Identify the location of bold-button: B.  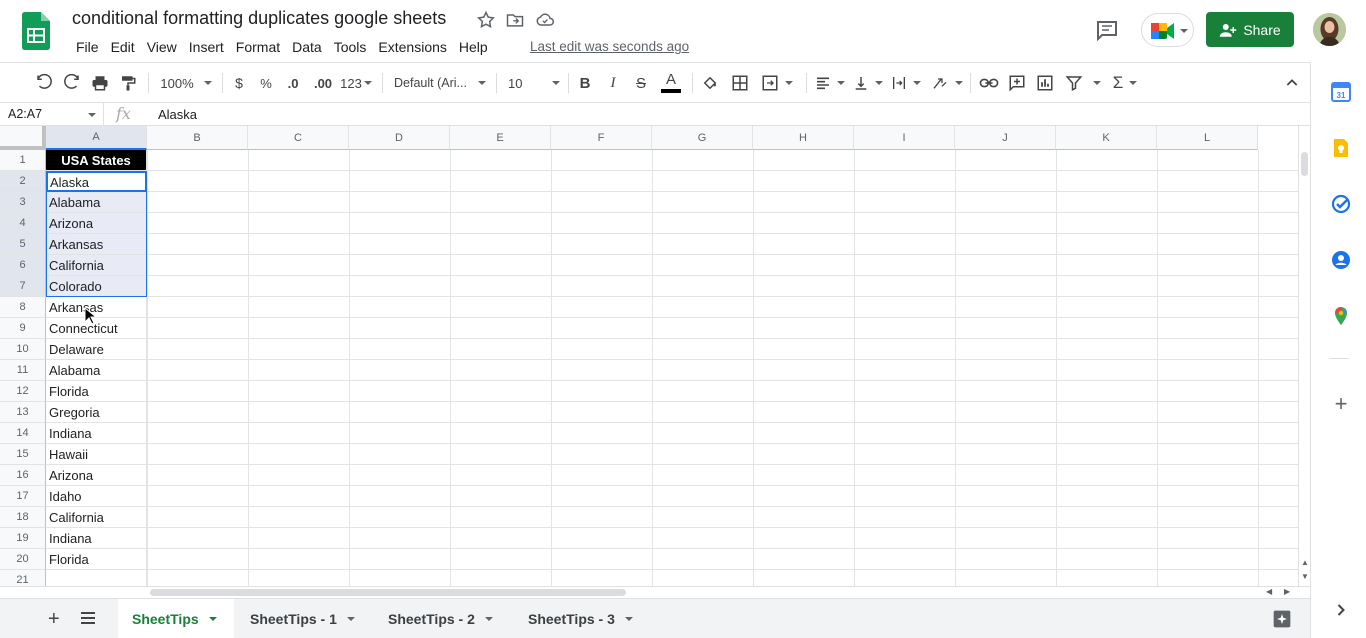
(585, 83).